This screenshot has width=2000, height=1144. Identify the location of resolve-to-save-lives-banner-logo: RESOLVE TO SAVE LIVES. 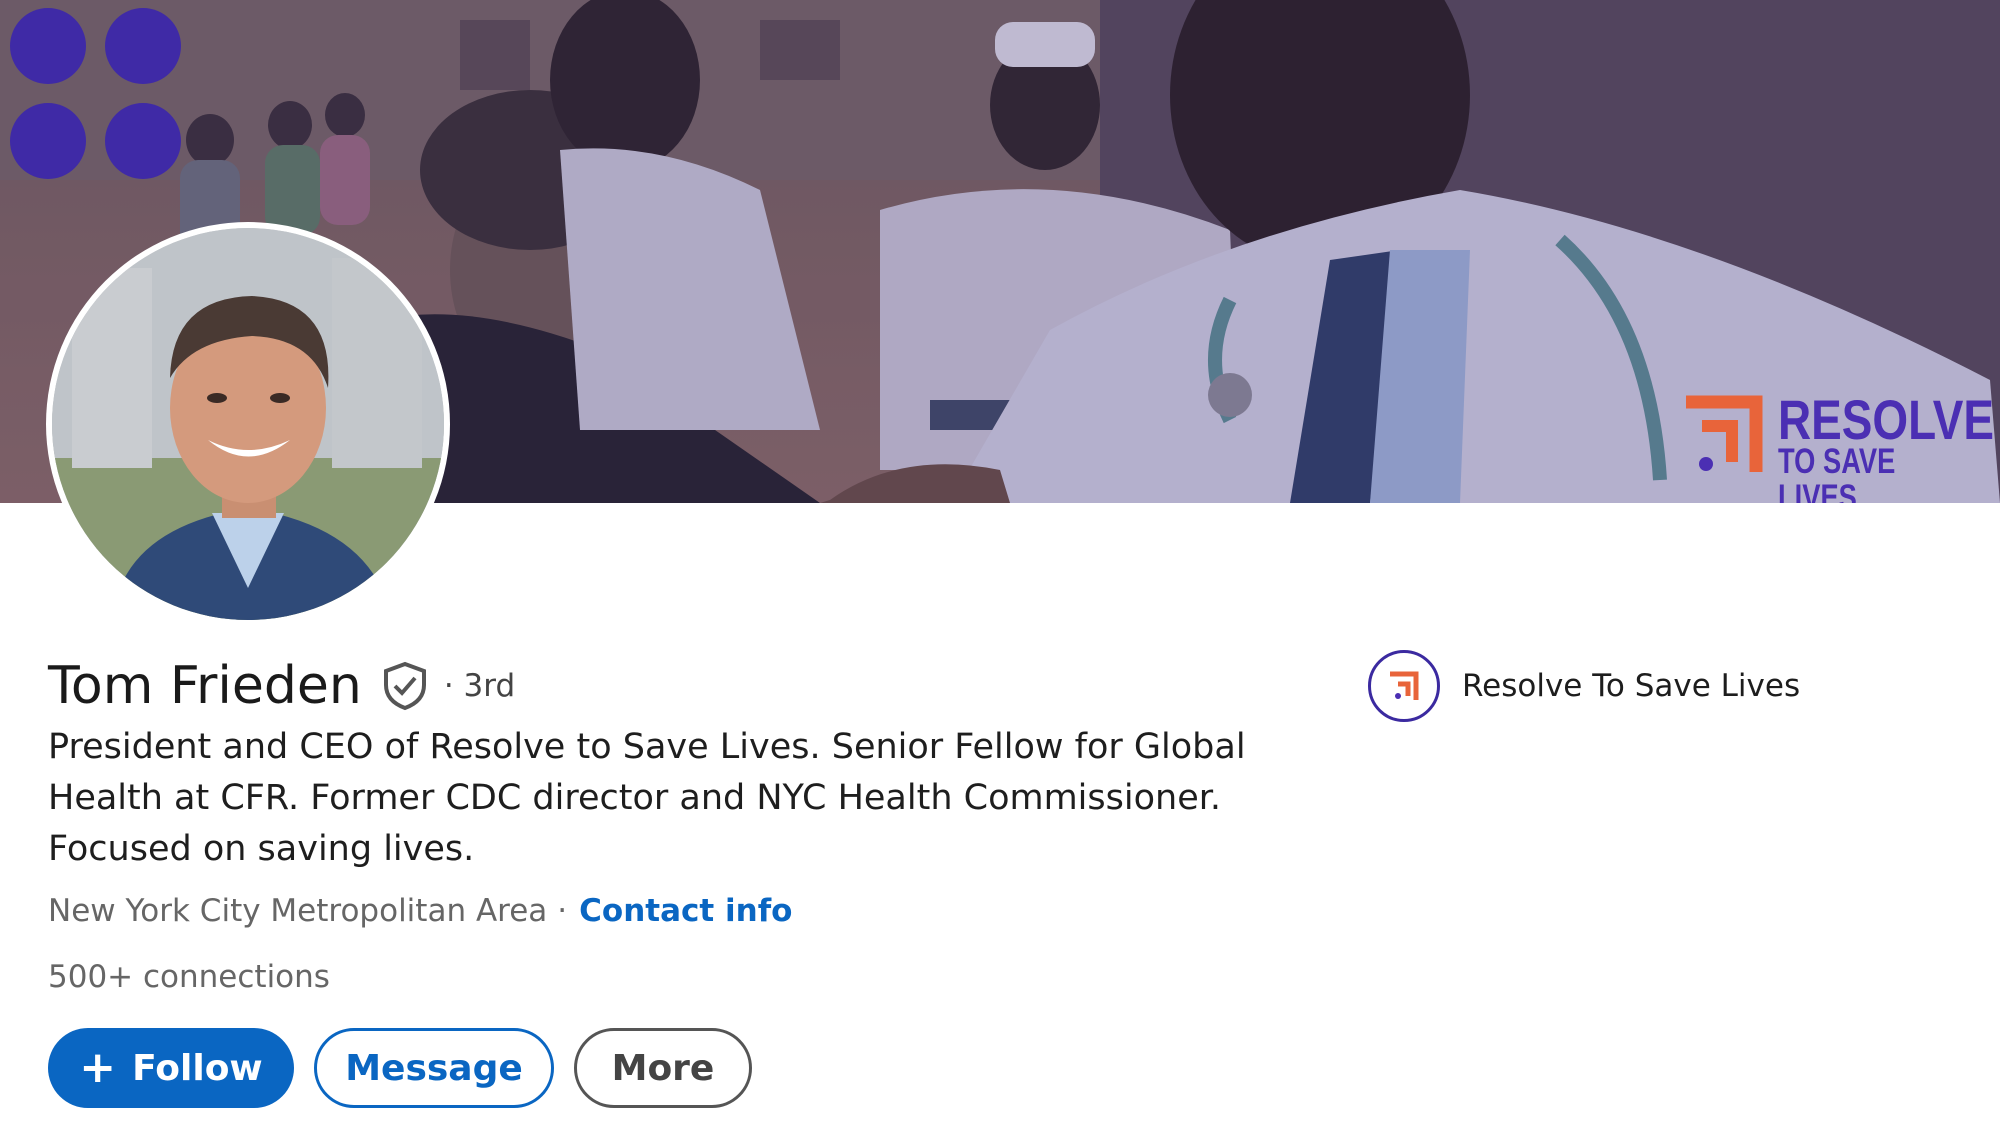
(1837, 447).